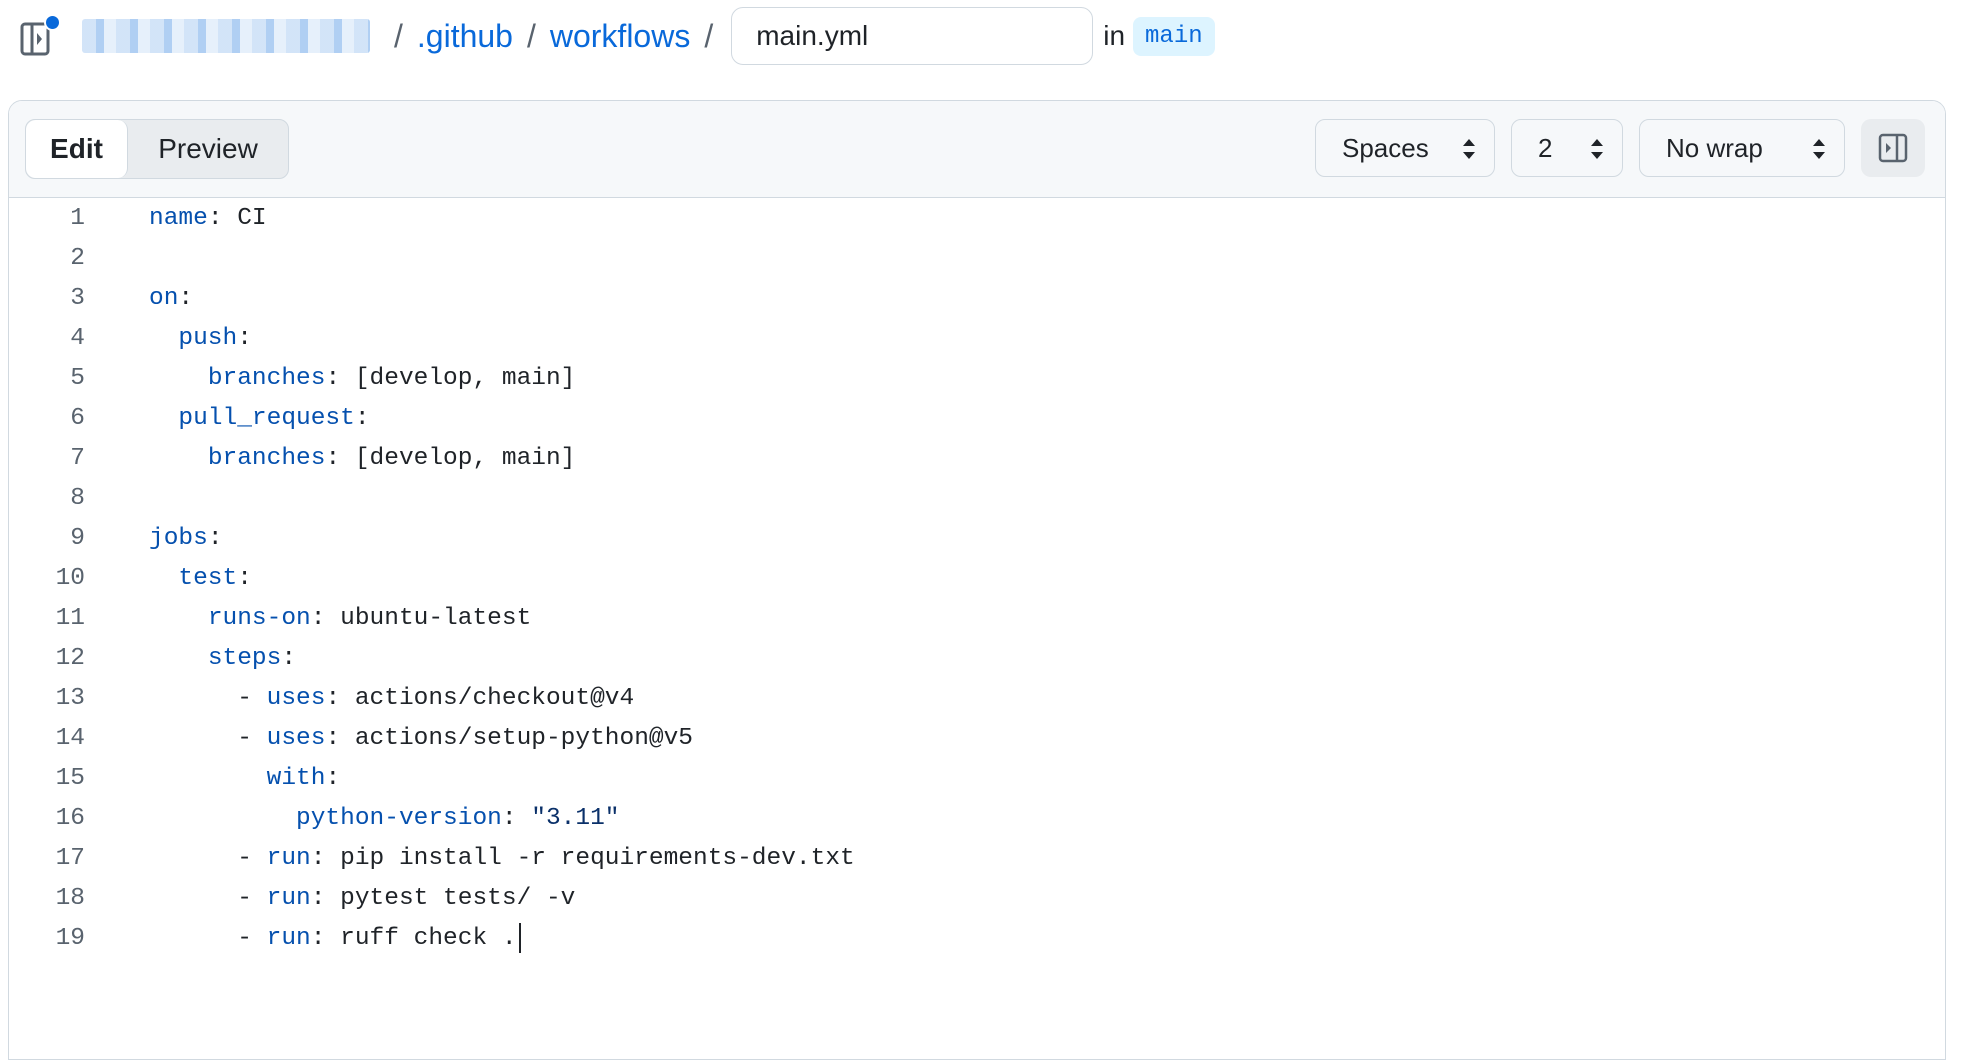 The image size is (1962, 1060). I want to click on toggle-side-panel-button, so click(1893, 148).